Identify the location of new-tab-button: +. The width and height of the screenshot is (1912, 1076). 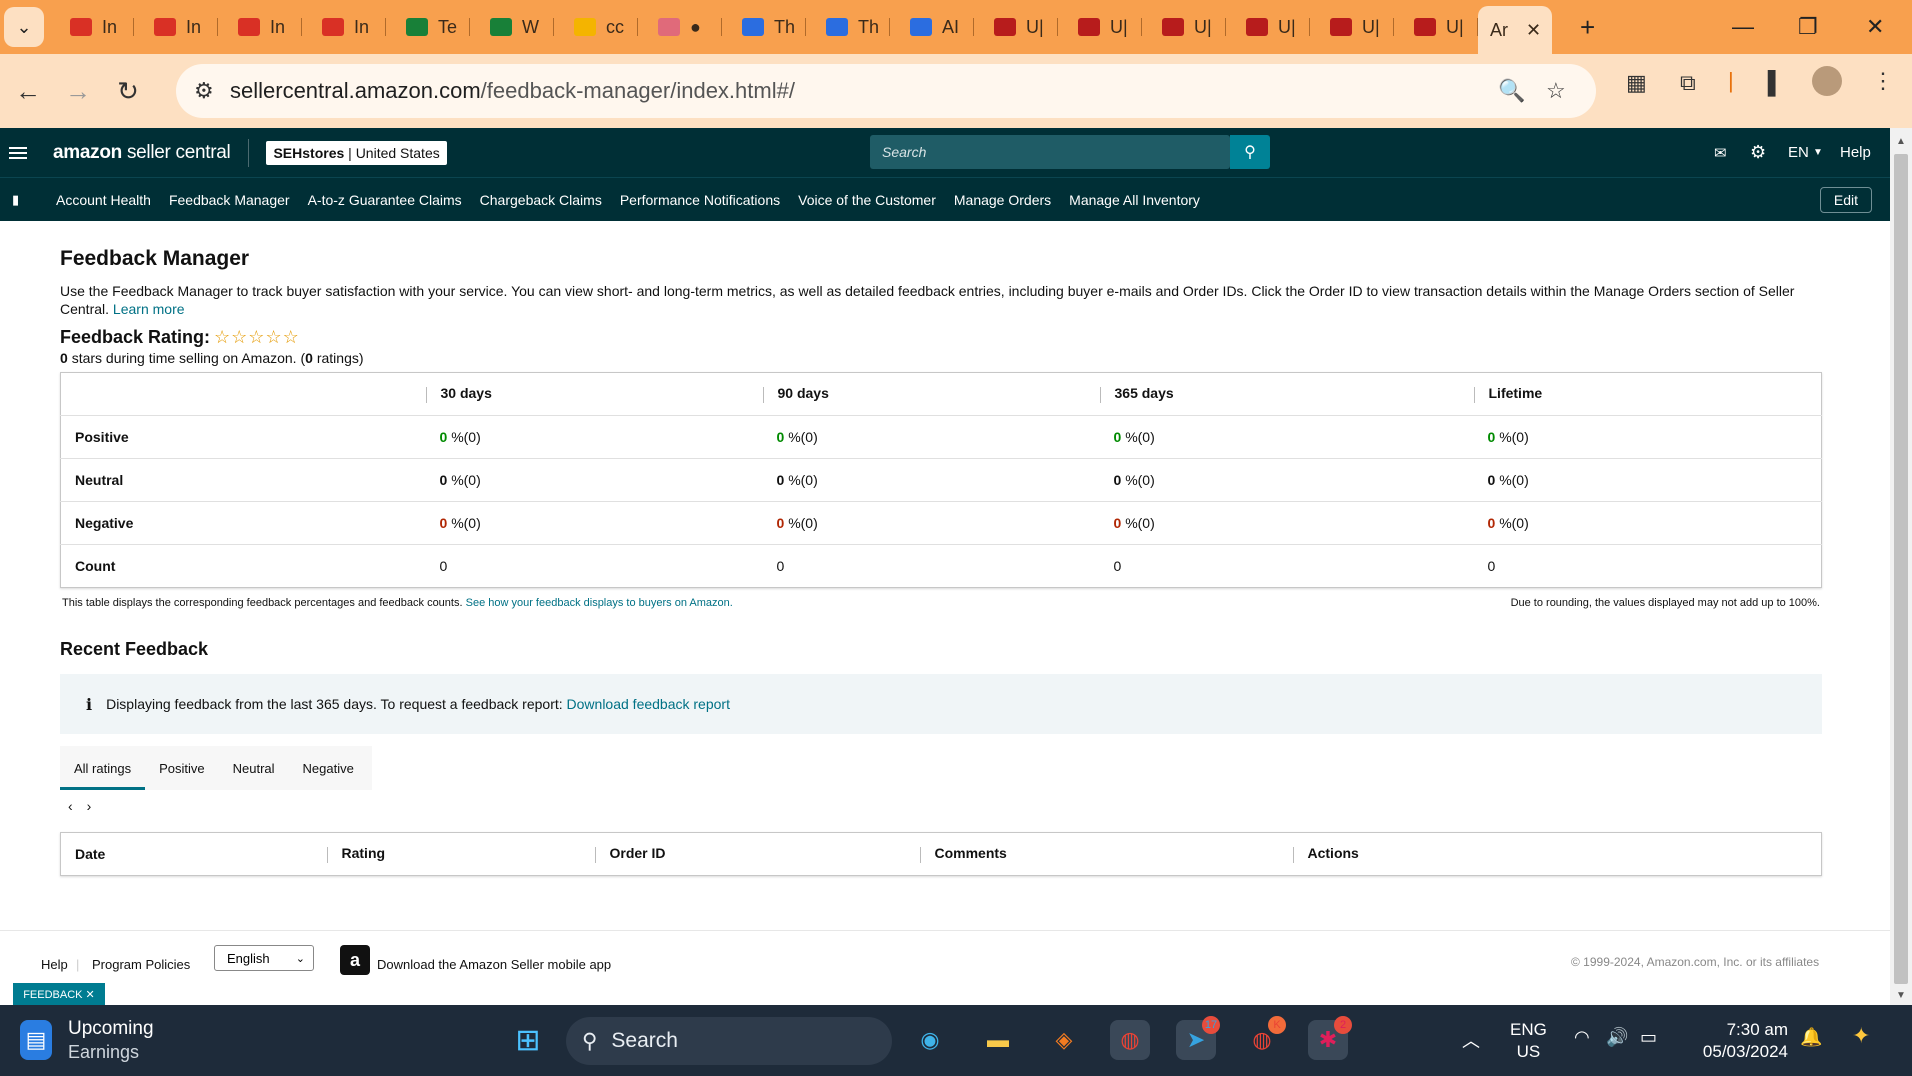
(1587, 27).